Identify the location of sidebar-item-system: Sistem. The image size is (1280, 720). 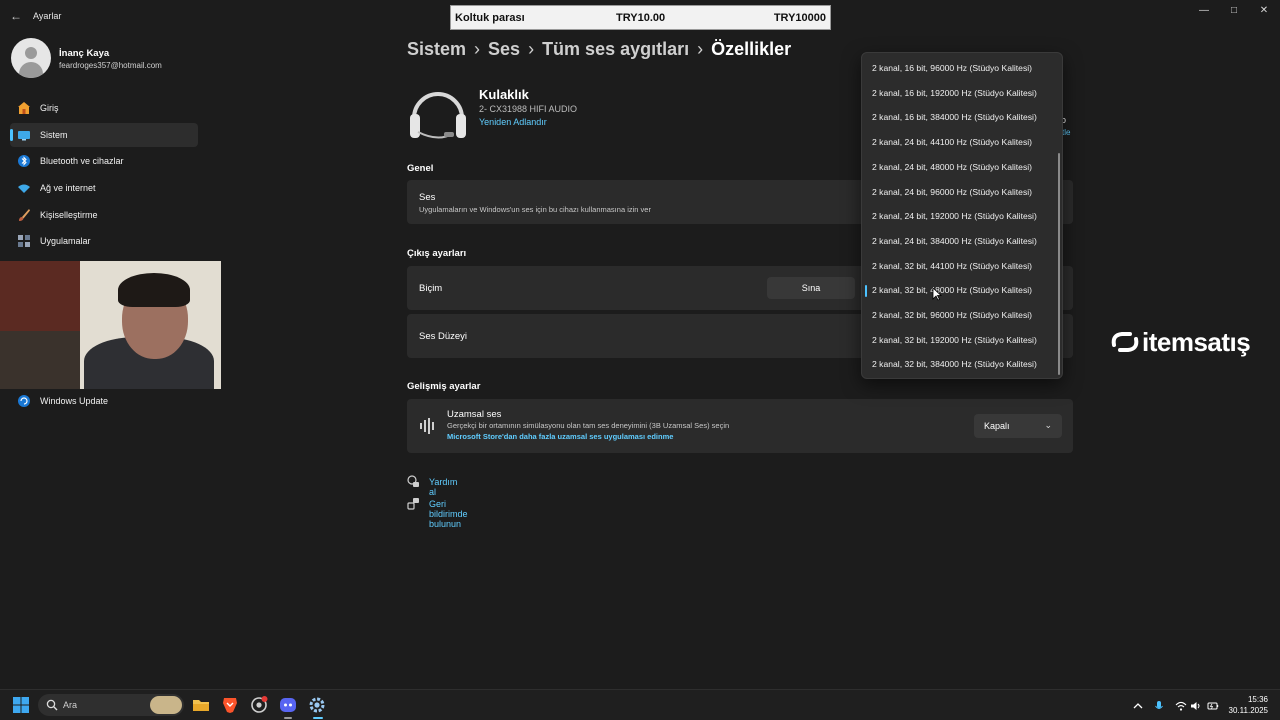
(104, 135).